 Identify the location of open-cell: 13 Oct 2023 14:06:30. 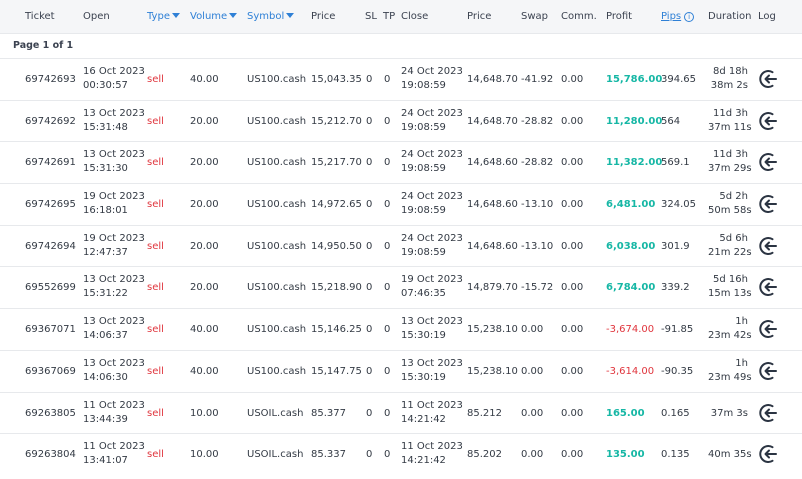
(114, 371).